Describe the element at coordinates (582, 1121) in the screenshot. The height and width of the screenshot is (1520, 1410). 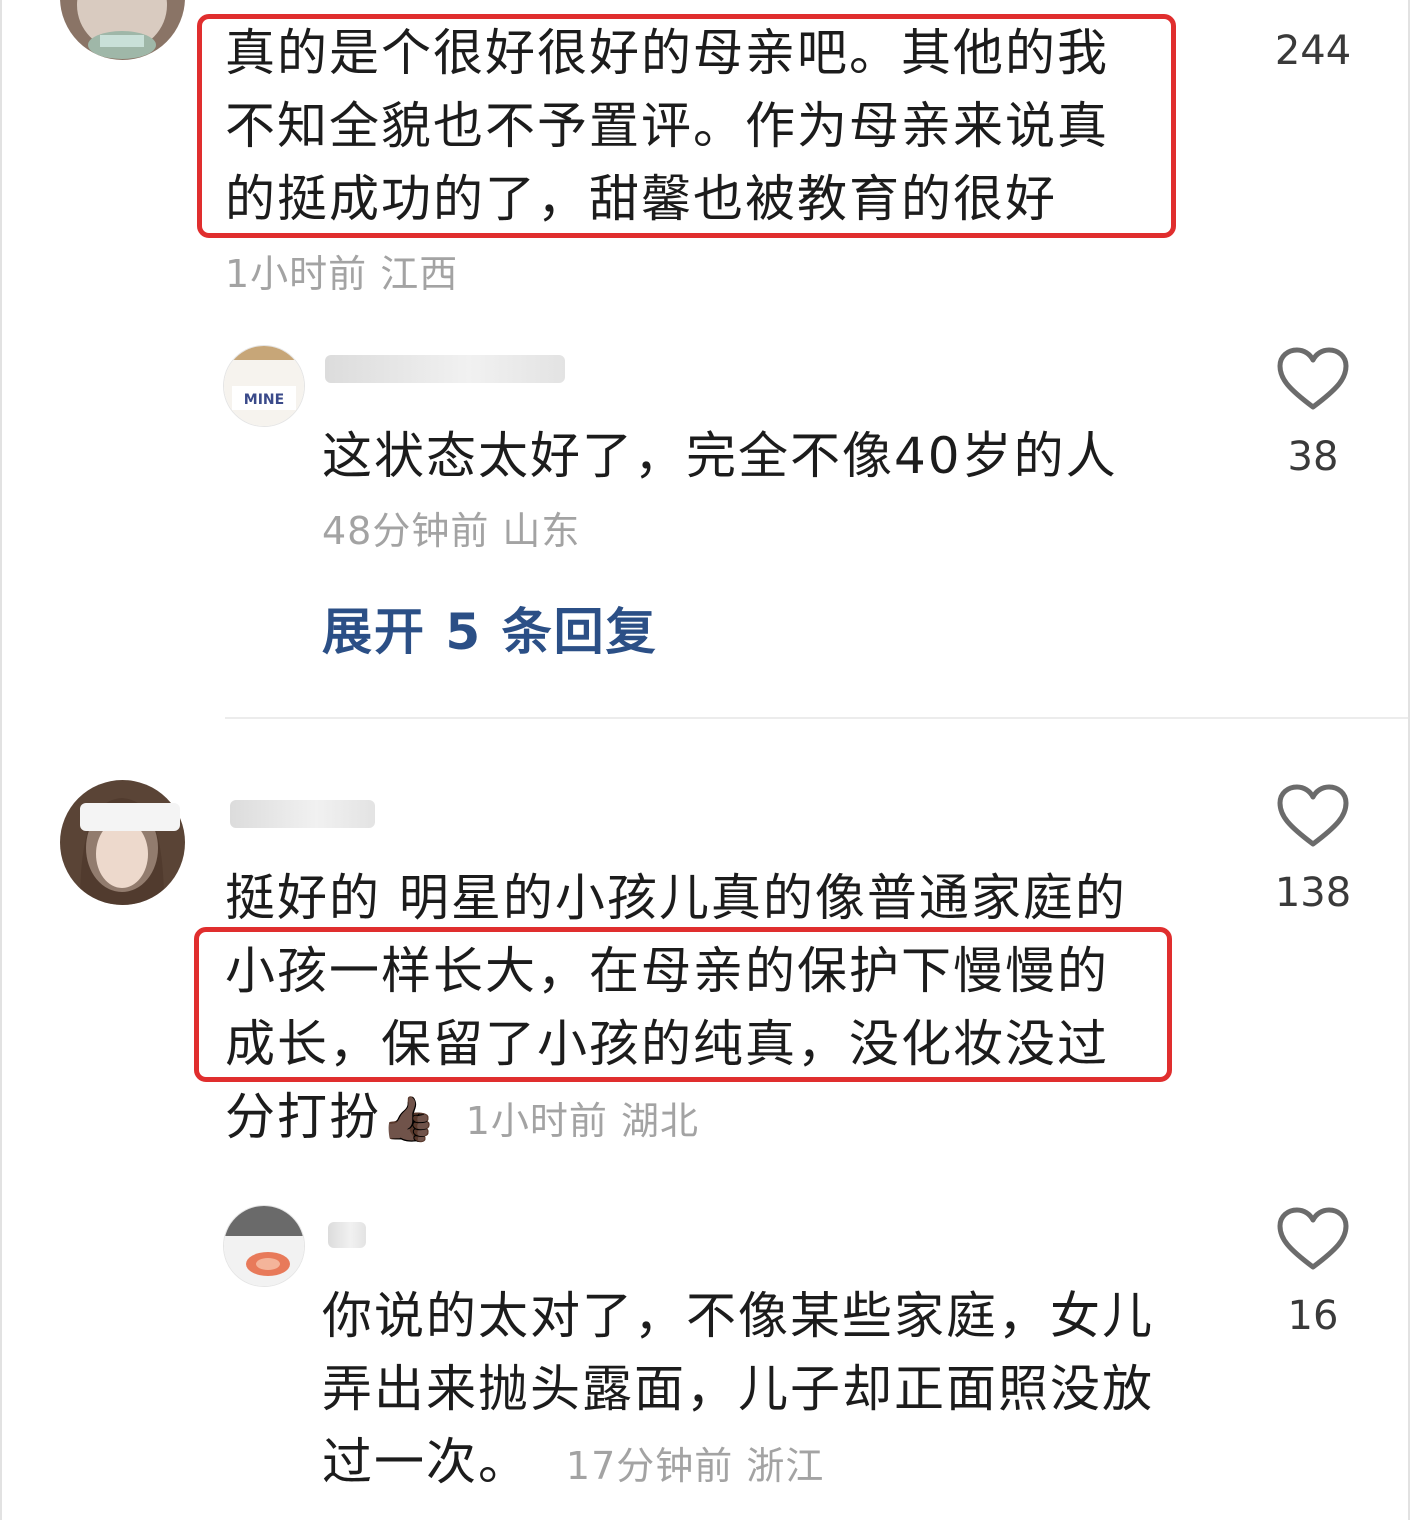
I see `comment-meta: 1小时前 湖北` at that location.